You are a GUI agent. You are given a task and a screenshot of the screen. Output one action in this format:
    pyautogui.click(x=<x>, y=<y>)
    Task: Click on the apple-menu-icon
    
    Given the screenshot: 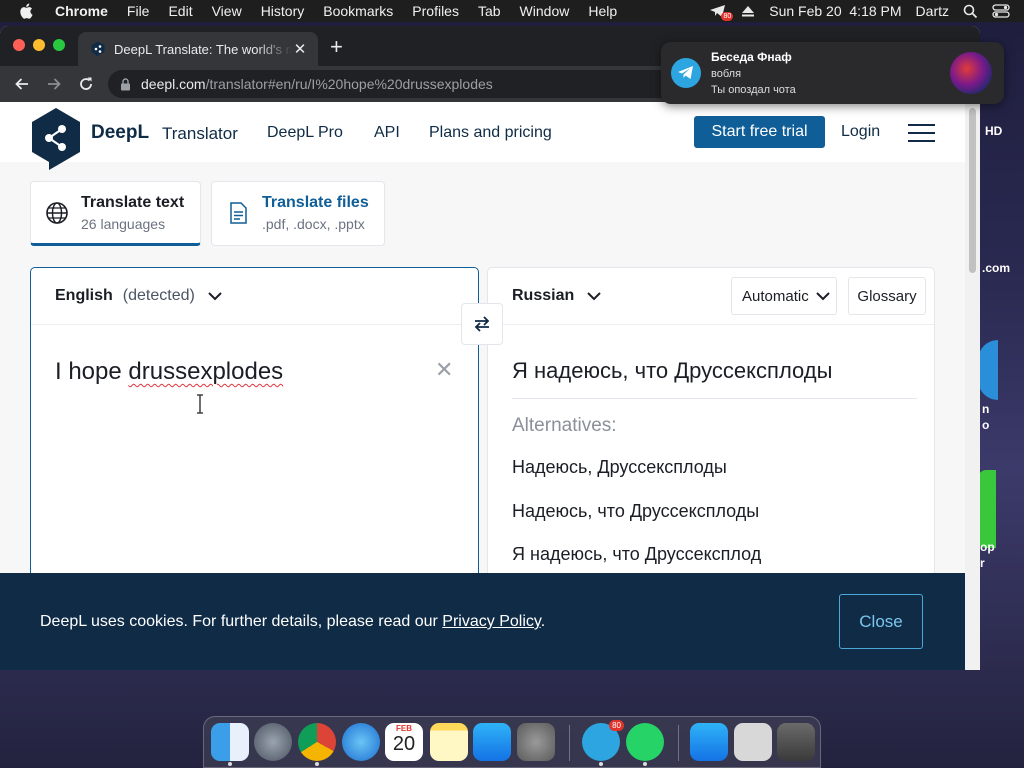 What is the action you would take?
    pyautogui.click(x=28, y=11)
    